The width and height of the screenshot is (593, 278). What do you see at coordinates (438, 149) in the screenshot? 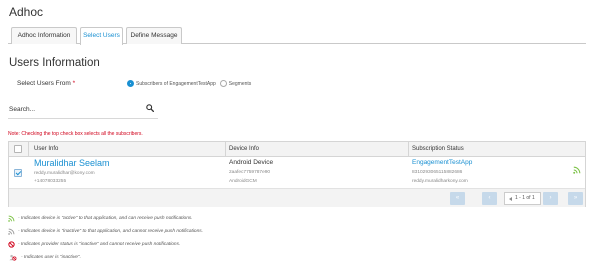
I see `header-subscription-status: Subscription Status` at bounding box center [438, 149].